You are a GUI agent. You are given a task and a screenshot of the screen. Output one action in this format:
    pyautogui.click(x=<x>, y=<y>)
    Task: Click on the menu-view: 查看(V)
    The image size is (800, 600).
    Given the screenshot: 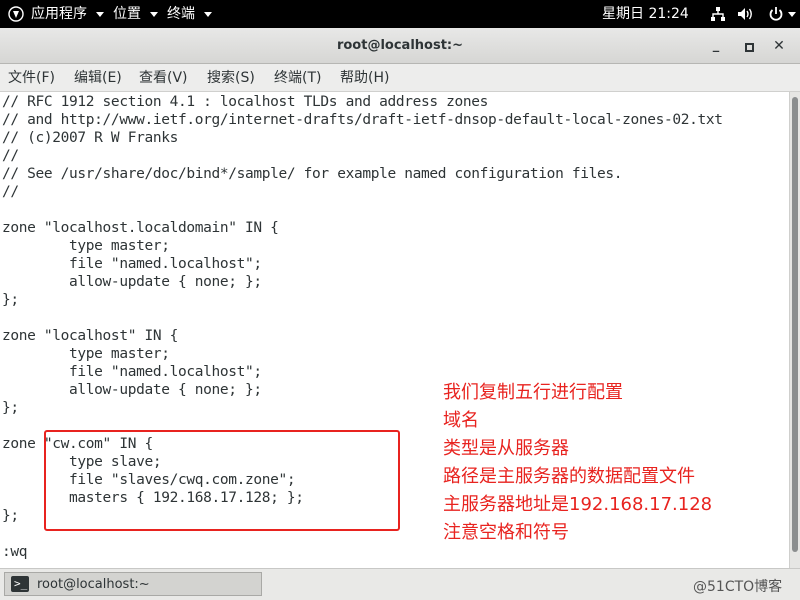 What is the action you would take?
    pyautogui.click(x=163, y=78)
    